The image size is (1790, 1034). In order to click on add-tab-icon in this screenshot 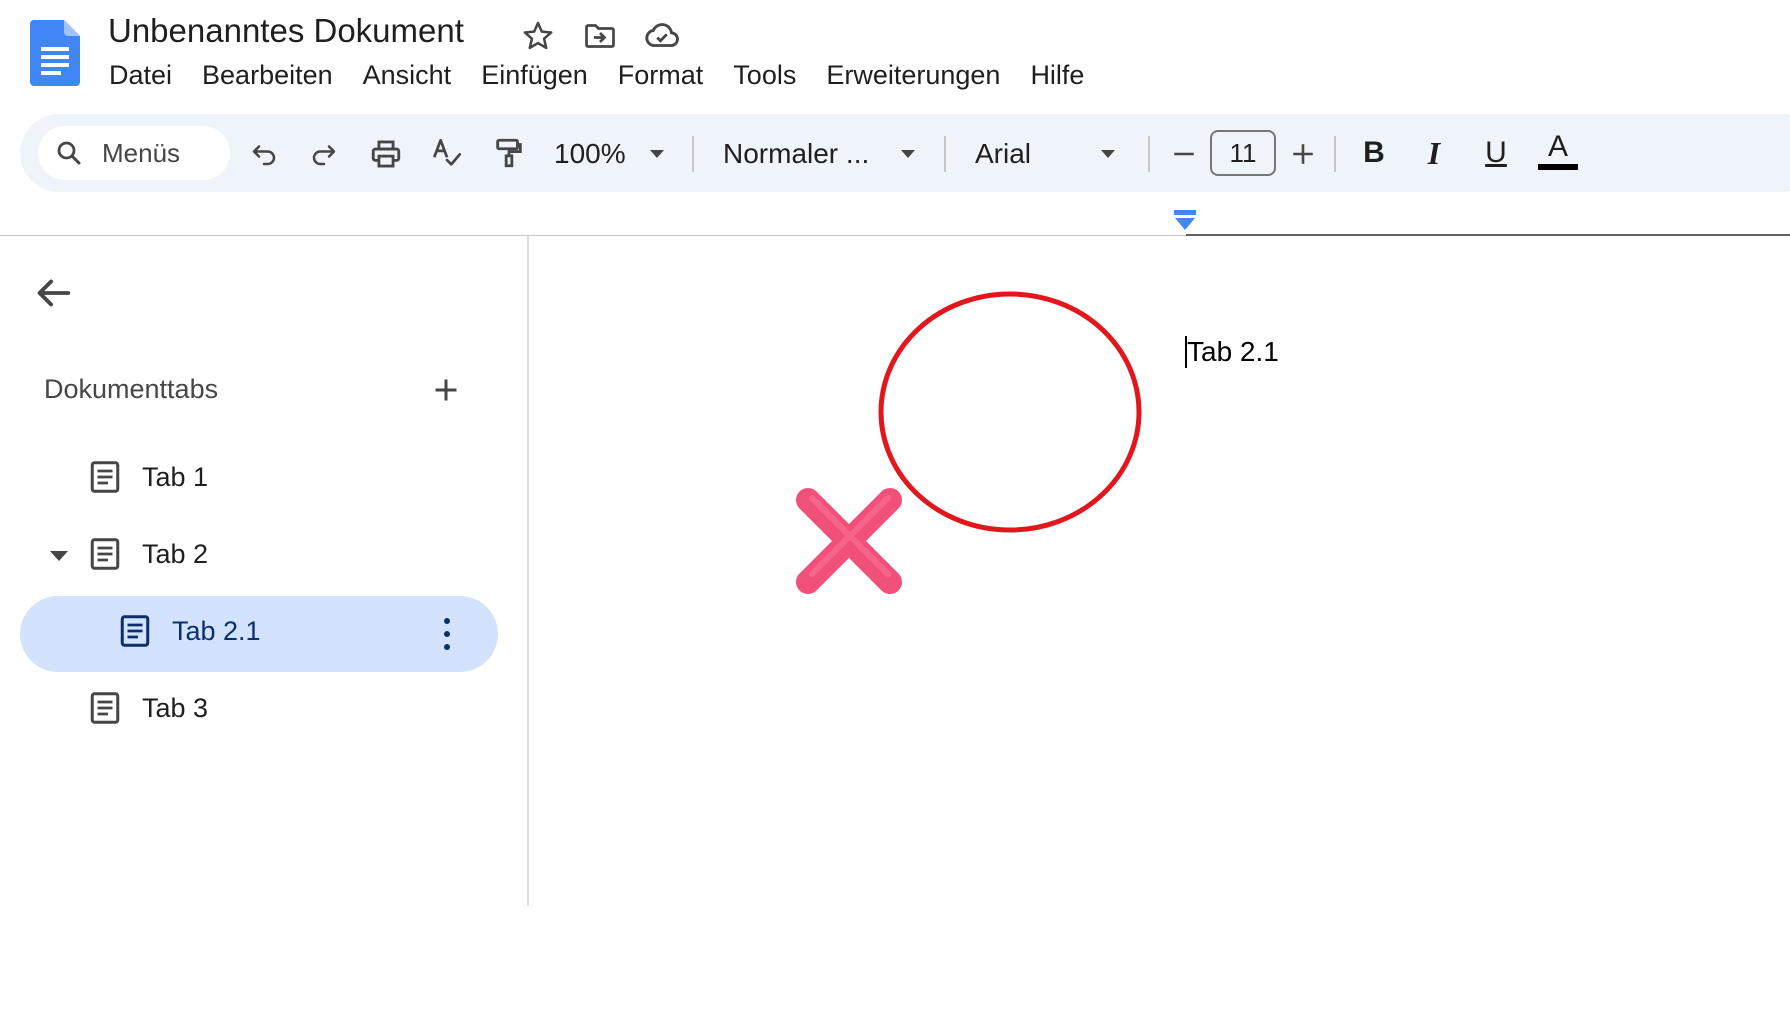, I will do `click(446, 392)`.